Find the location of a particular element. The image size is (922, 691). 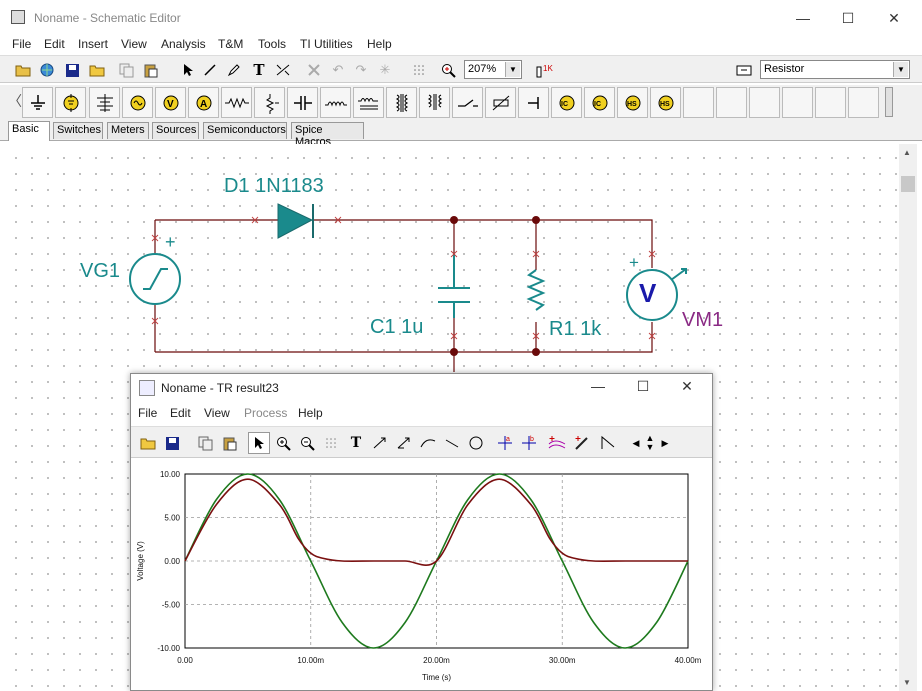

result-zoom-in-icon is located at coordinates (283, 443).